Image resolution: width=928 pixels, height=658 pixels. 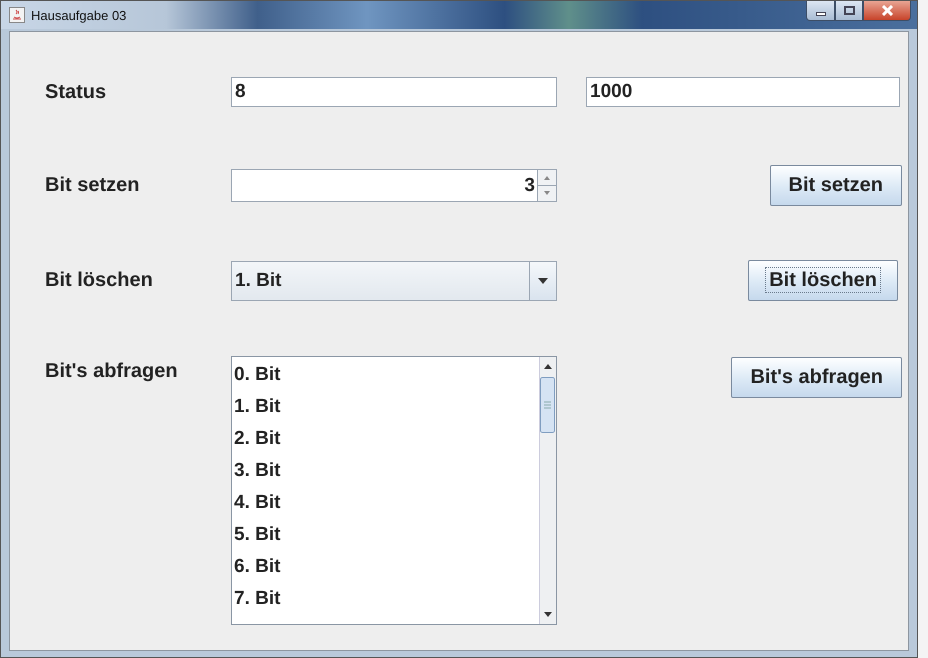 I want to click on maximize-button, so click(x=849, y=11).